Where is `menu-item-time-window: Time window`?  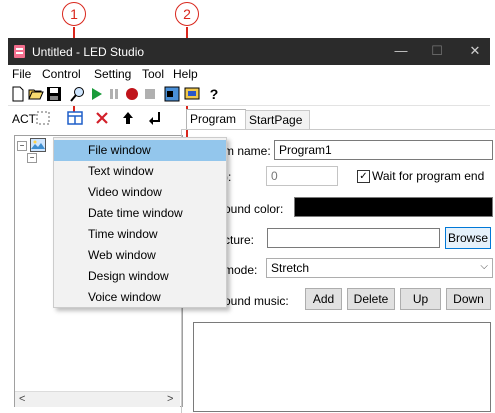
menu-item-time-window: Time window is located at coordinates (140, 234).